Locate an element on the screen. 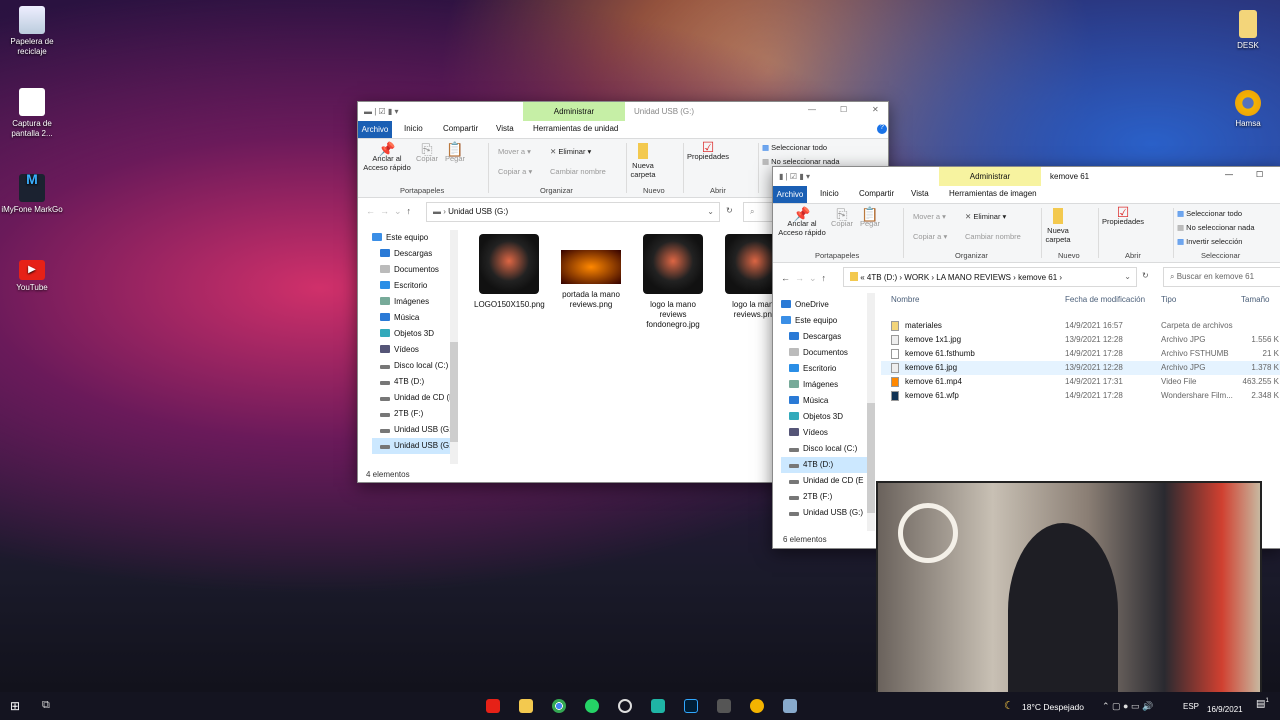  minimize-button: — is located at coordinates (1229, 174).